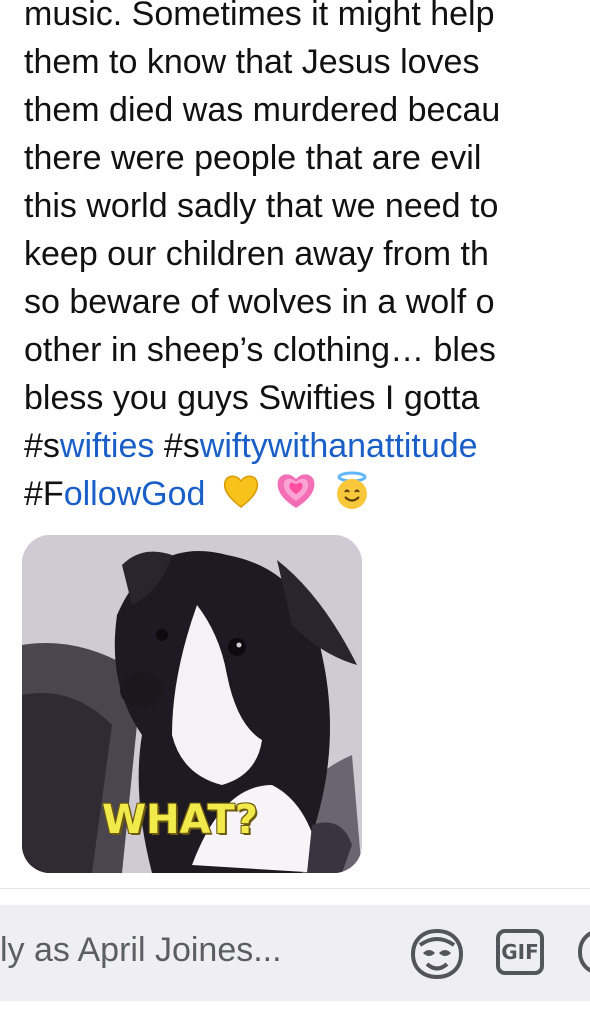  I want to click on post-line: other in sheep’s clothing… bles, so click(260, 350).